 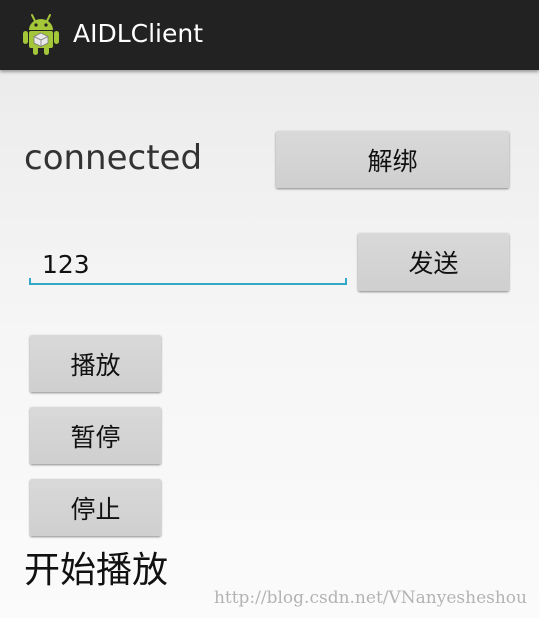 I want to click on playback-status: 开始播放, so click(x=96, y=570).